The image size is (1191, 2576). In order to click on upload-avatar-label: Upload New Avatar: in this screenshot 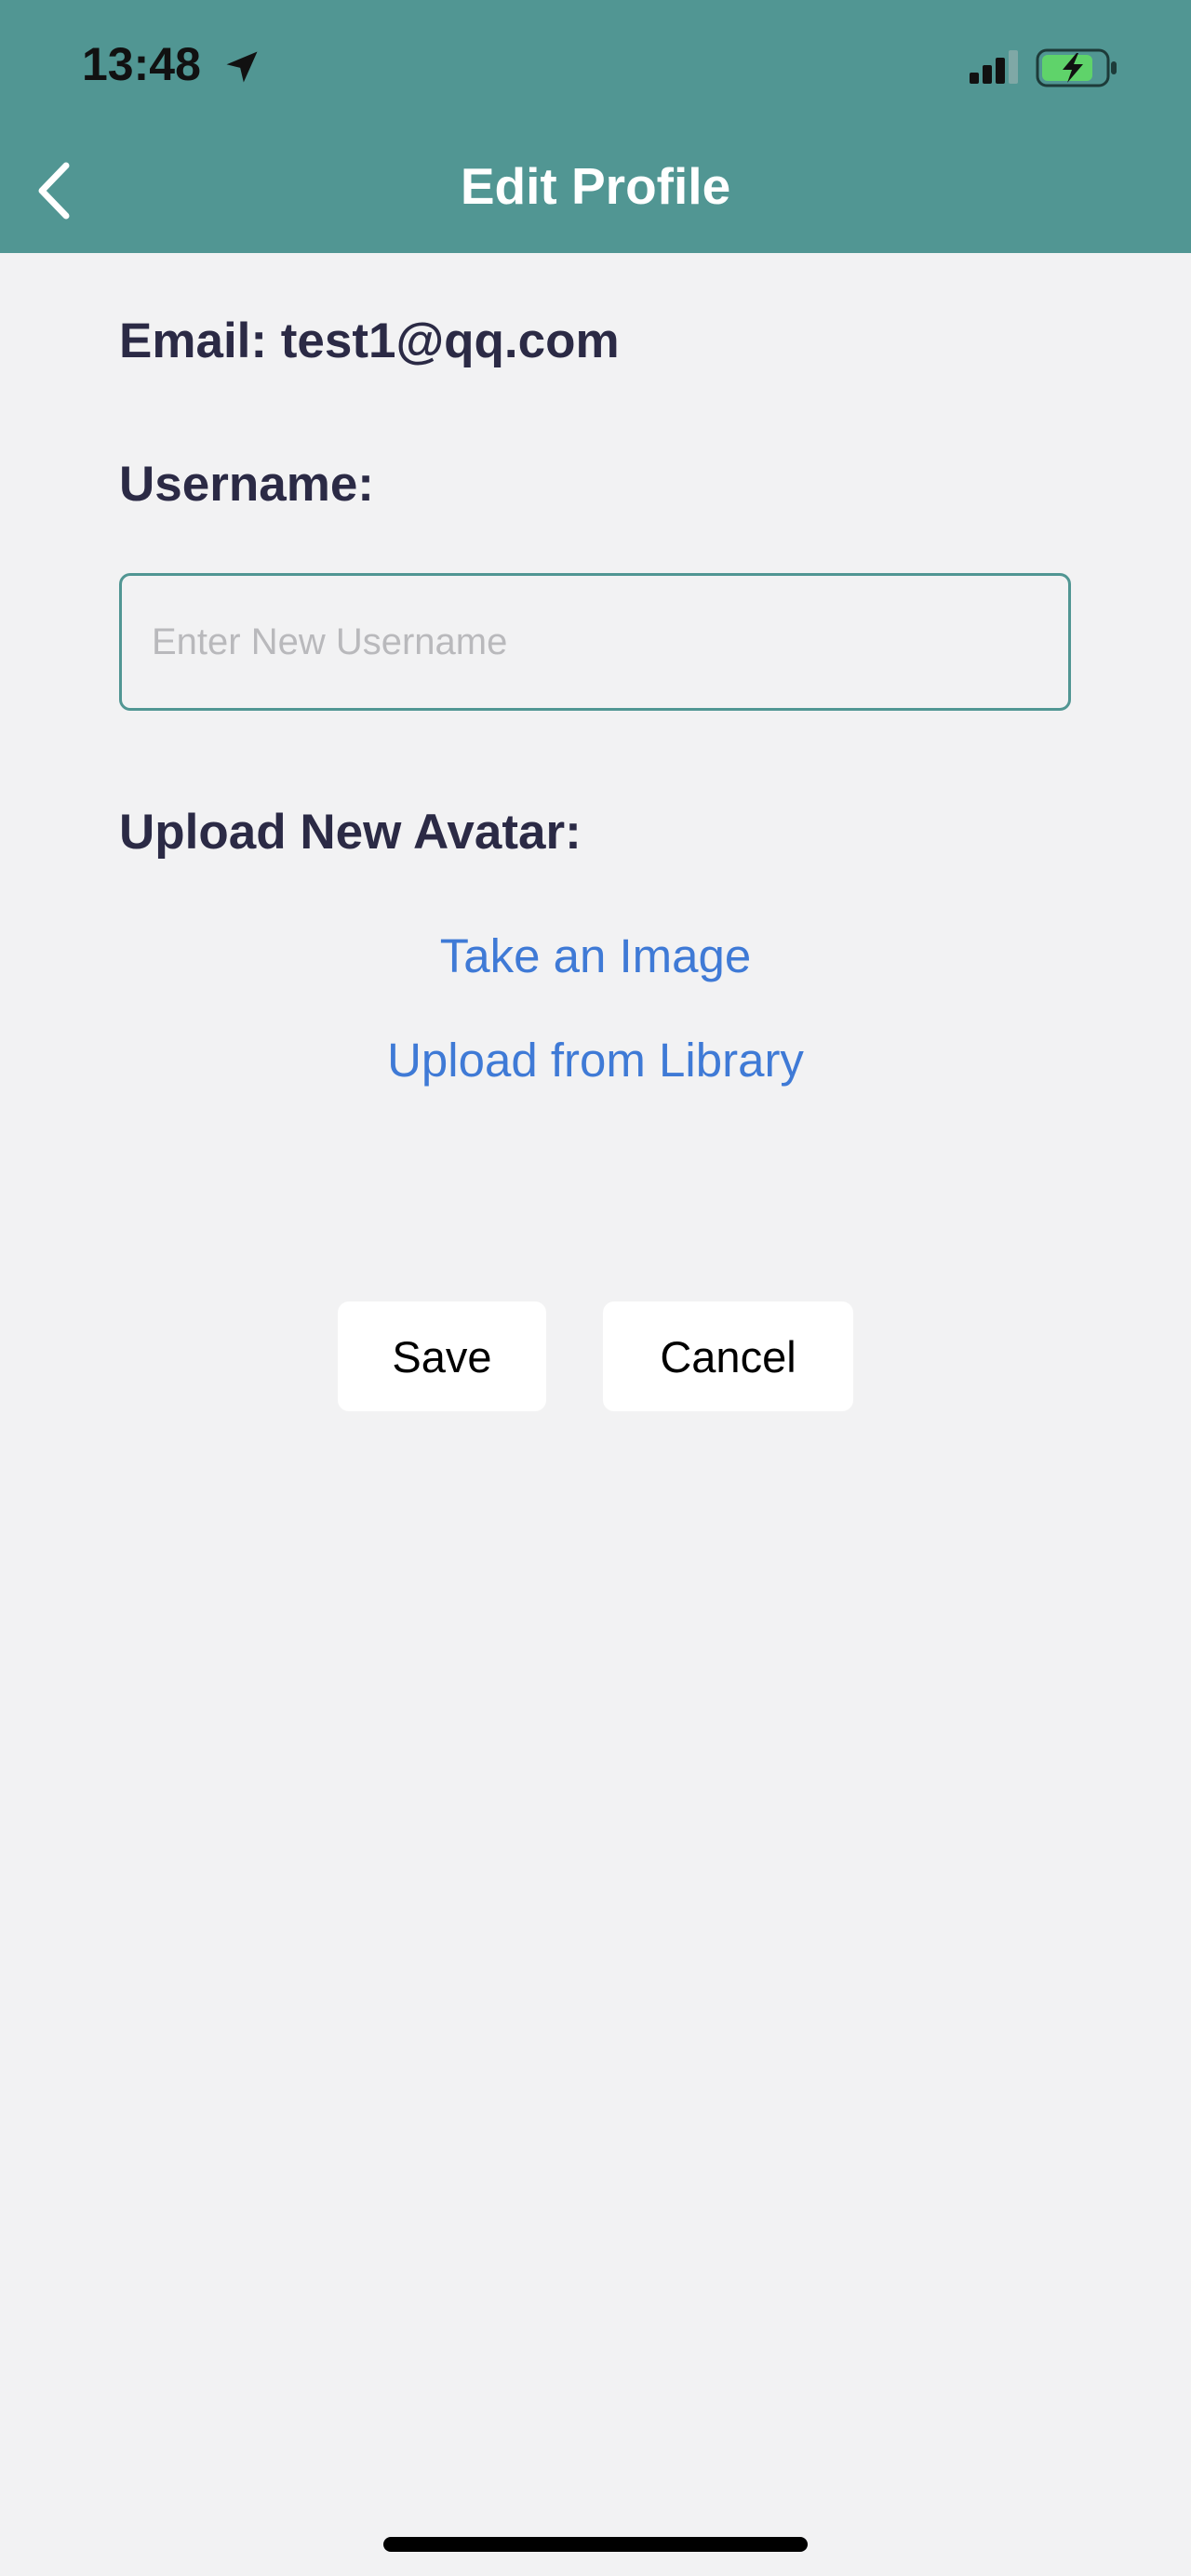, I will do `click(350, 832)`.